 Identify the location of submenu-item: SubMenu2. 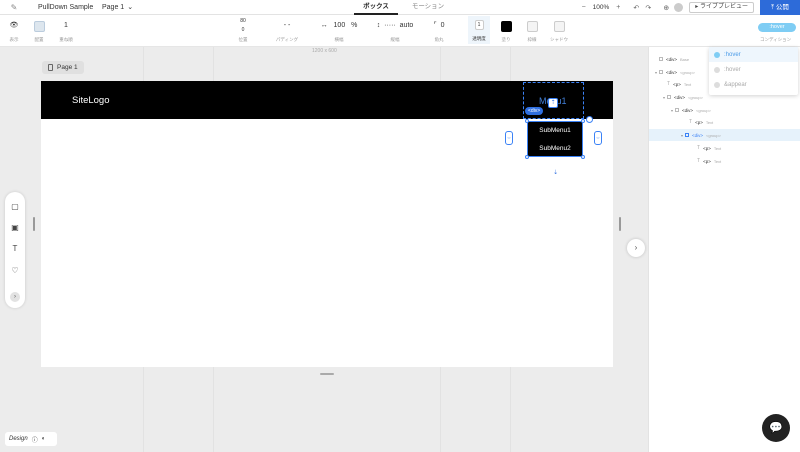
(555, 149).